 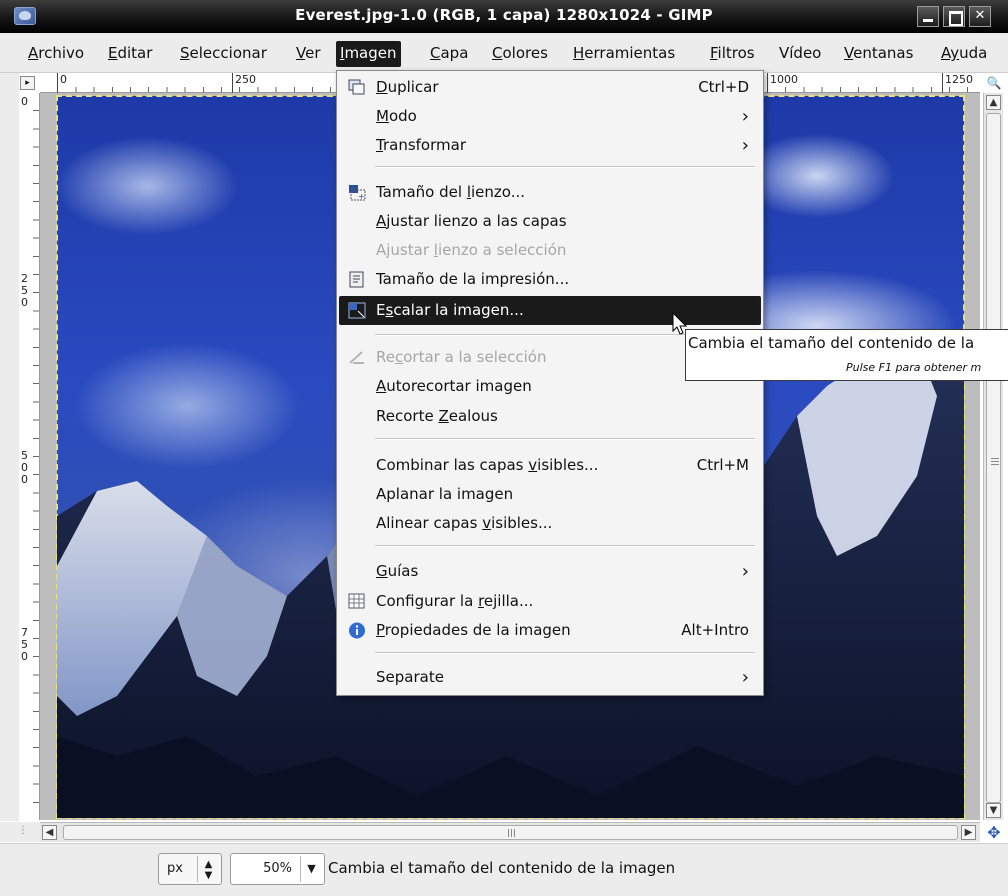 What do you see at coordinates (61, 53) in the screenshot?
I see `menu-label: rchivo` at bounding box center [61, 53].